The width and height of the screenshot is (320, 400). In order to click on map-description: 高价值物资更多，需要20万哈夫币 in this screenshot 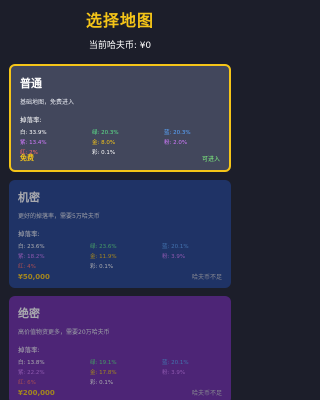, I will do `click(64, 332)`.